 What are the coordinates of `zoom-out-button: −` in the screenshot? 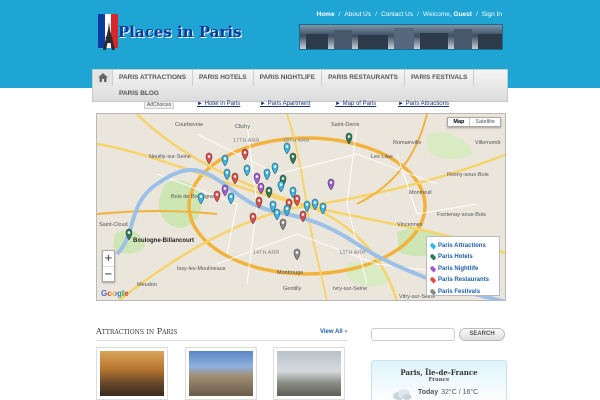 It's located at (108, 273).